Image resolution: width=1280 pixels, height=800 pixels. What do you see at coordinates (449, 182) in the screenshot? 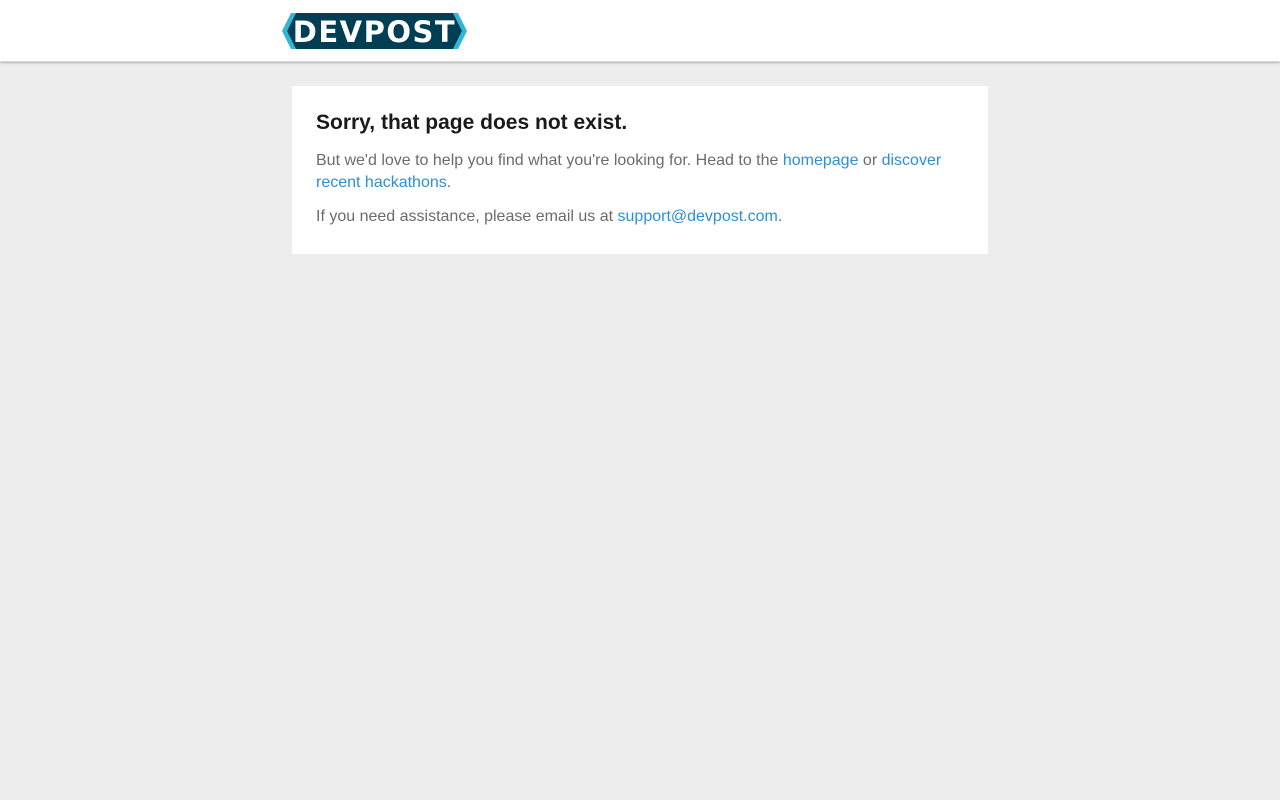
I see `help-text-end: .` at bounding box center [449, 182].